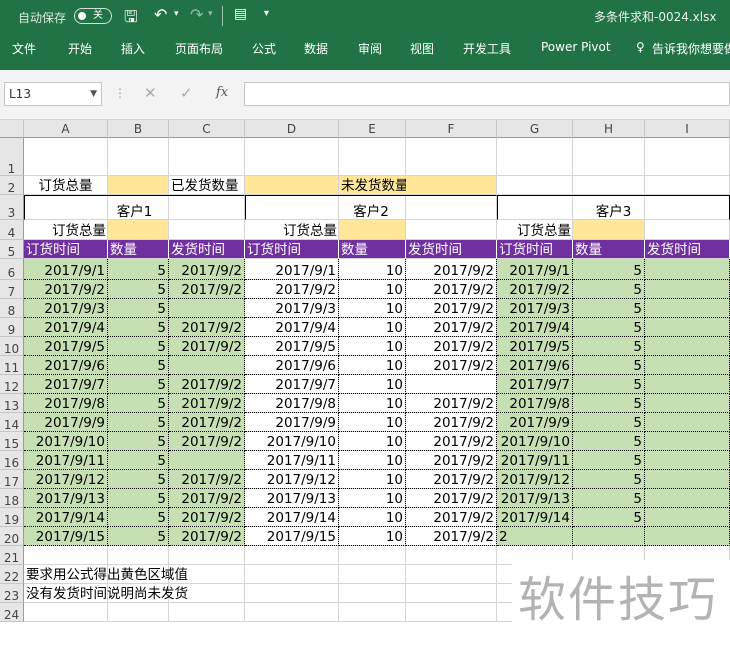 The width and height of the screenshot is (730, 658). I want to click on data-cell: 2017/9/11, so click(66, 460).